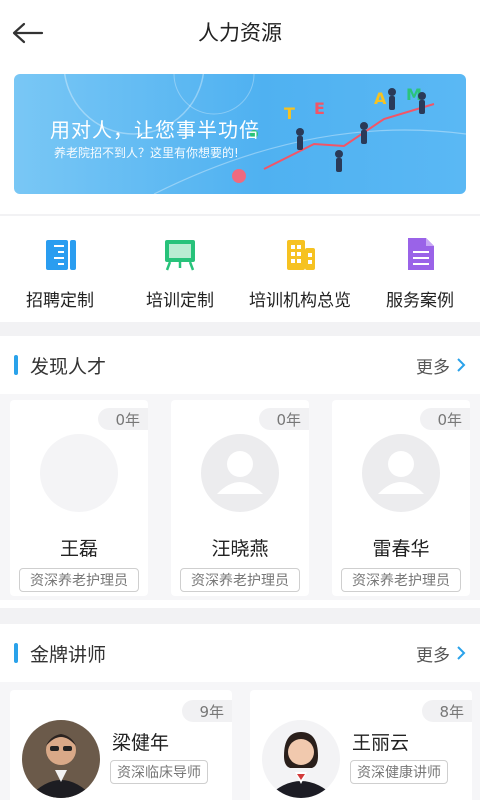 The height and width of the screenshot is (800, 480). I want to click on menu-service-cases: 服务案例, so click(420, 269).